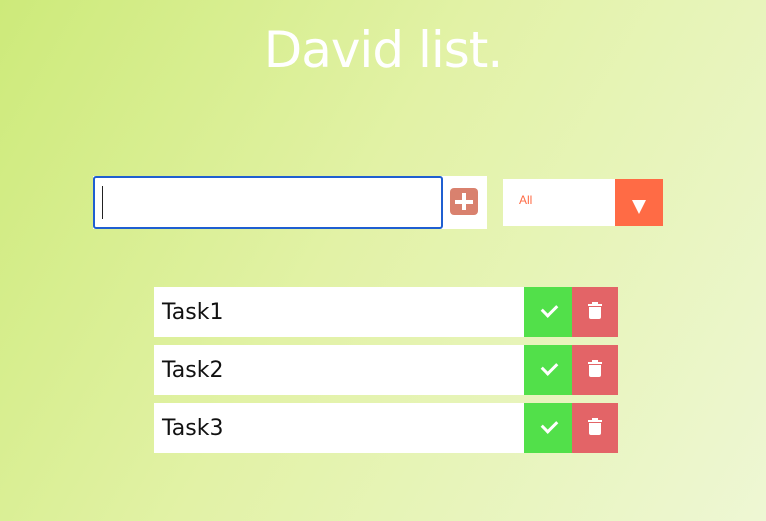 This screenshot has height=521, width=766. Describe the element at coordinates (193, 370) in the screenshot. I see `todo-text: Task2` at that location.